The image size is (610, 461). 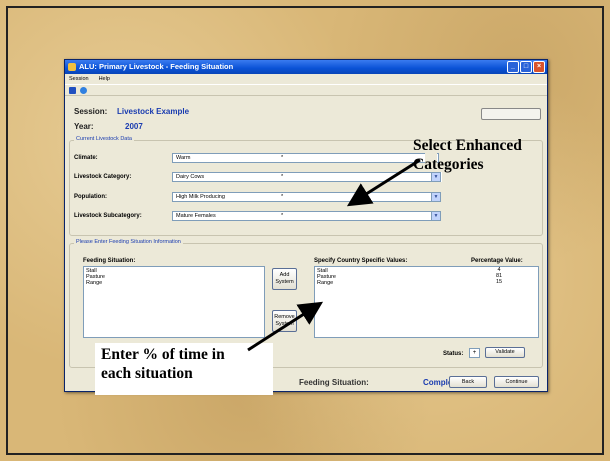 I want to click on feeding-situation-header: Feeding Situation:, so click(x=109, y=261).